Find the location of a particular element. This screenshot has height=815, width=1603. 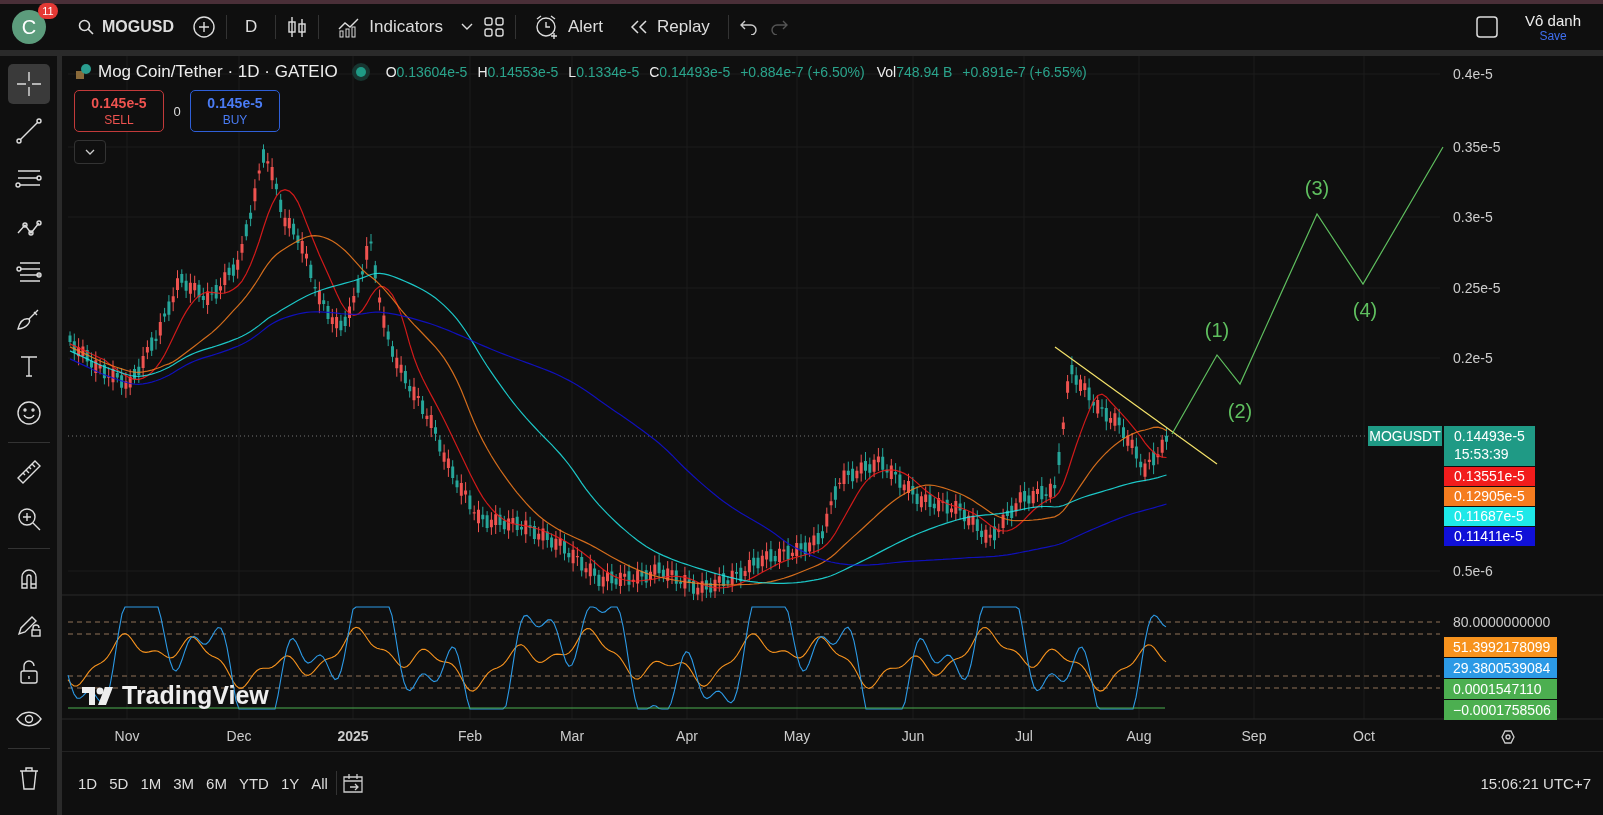

moving-average-badge: 0.13551e-5 is located at coordinates (1489, 476).